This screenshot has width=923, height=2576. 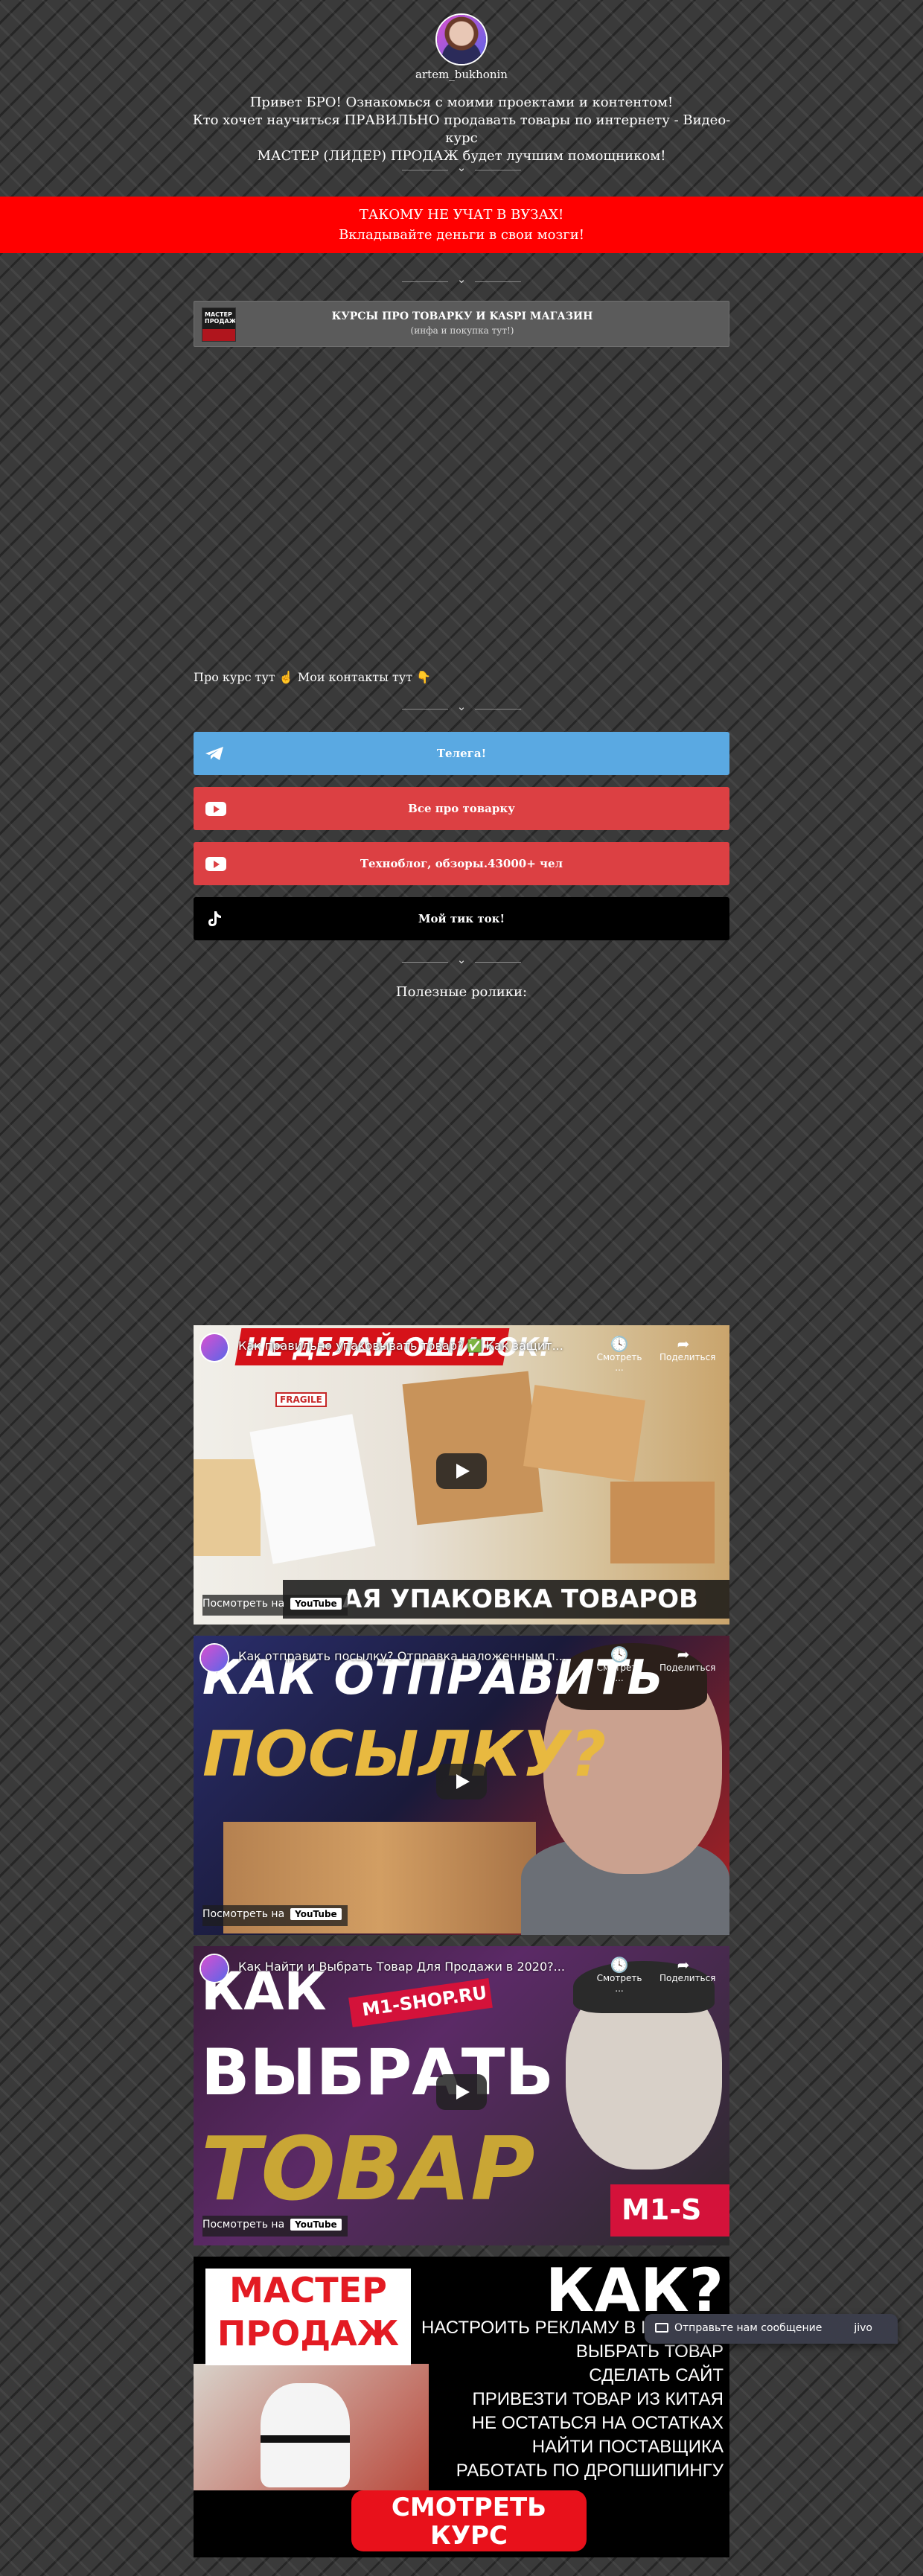 I want to click on cta-line: КУРС, so click(x=469, y=2536).